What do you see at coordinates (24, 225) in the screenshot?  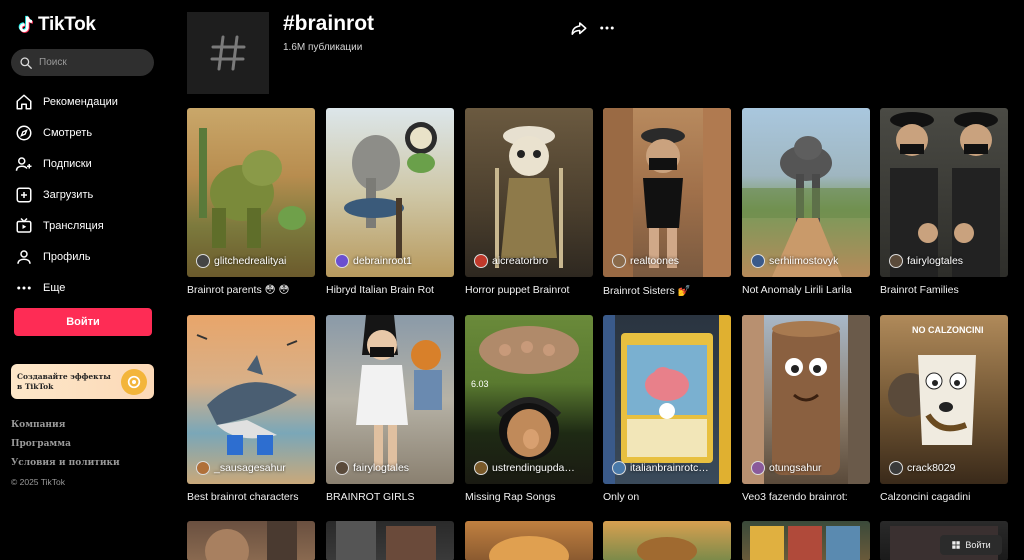 I see `live-icon` at bounding box center [24, 225].